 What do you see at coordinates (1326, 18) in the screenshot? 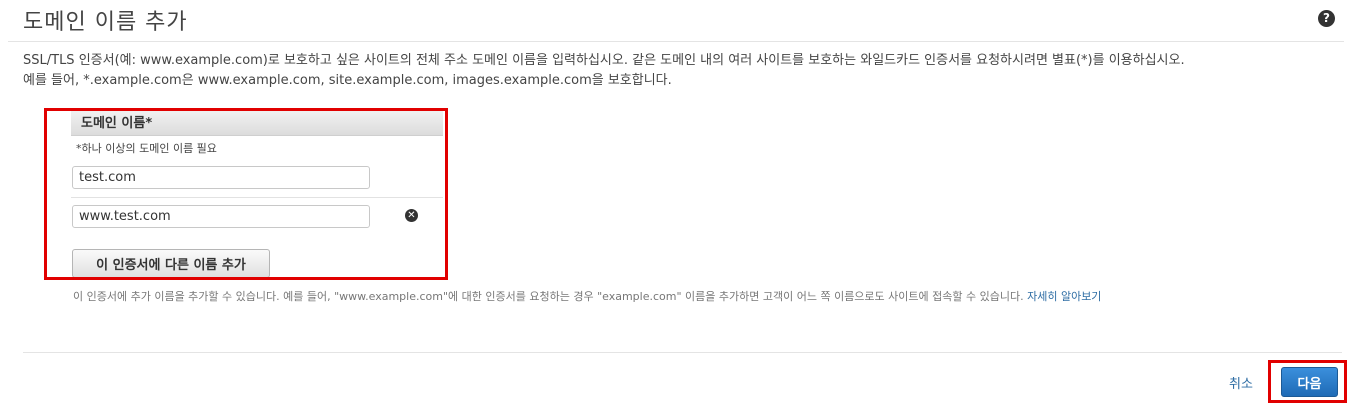
I see `help-icon: ?` at bounding box center [1326, 18].